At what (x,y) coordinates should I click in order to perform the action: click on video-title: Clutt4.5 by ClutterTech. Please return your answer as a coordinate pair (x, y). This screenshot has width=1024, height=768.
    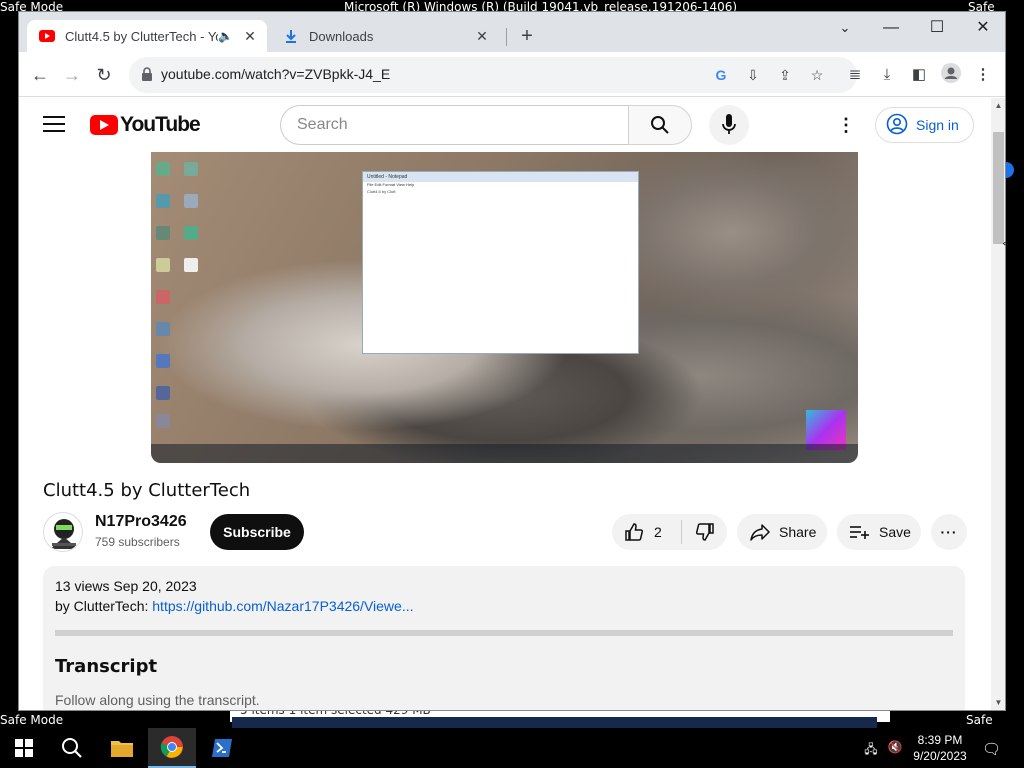
    Looking at the image, I should click on (147, 490).